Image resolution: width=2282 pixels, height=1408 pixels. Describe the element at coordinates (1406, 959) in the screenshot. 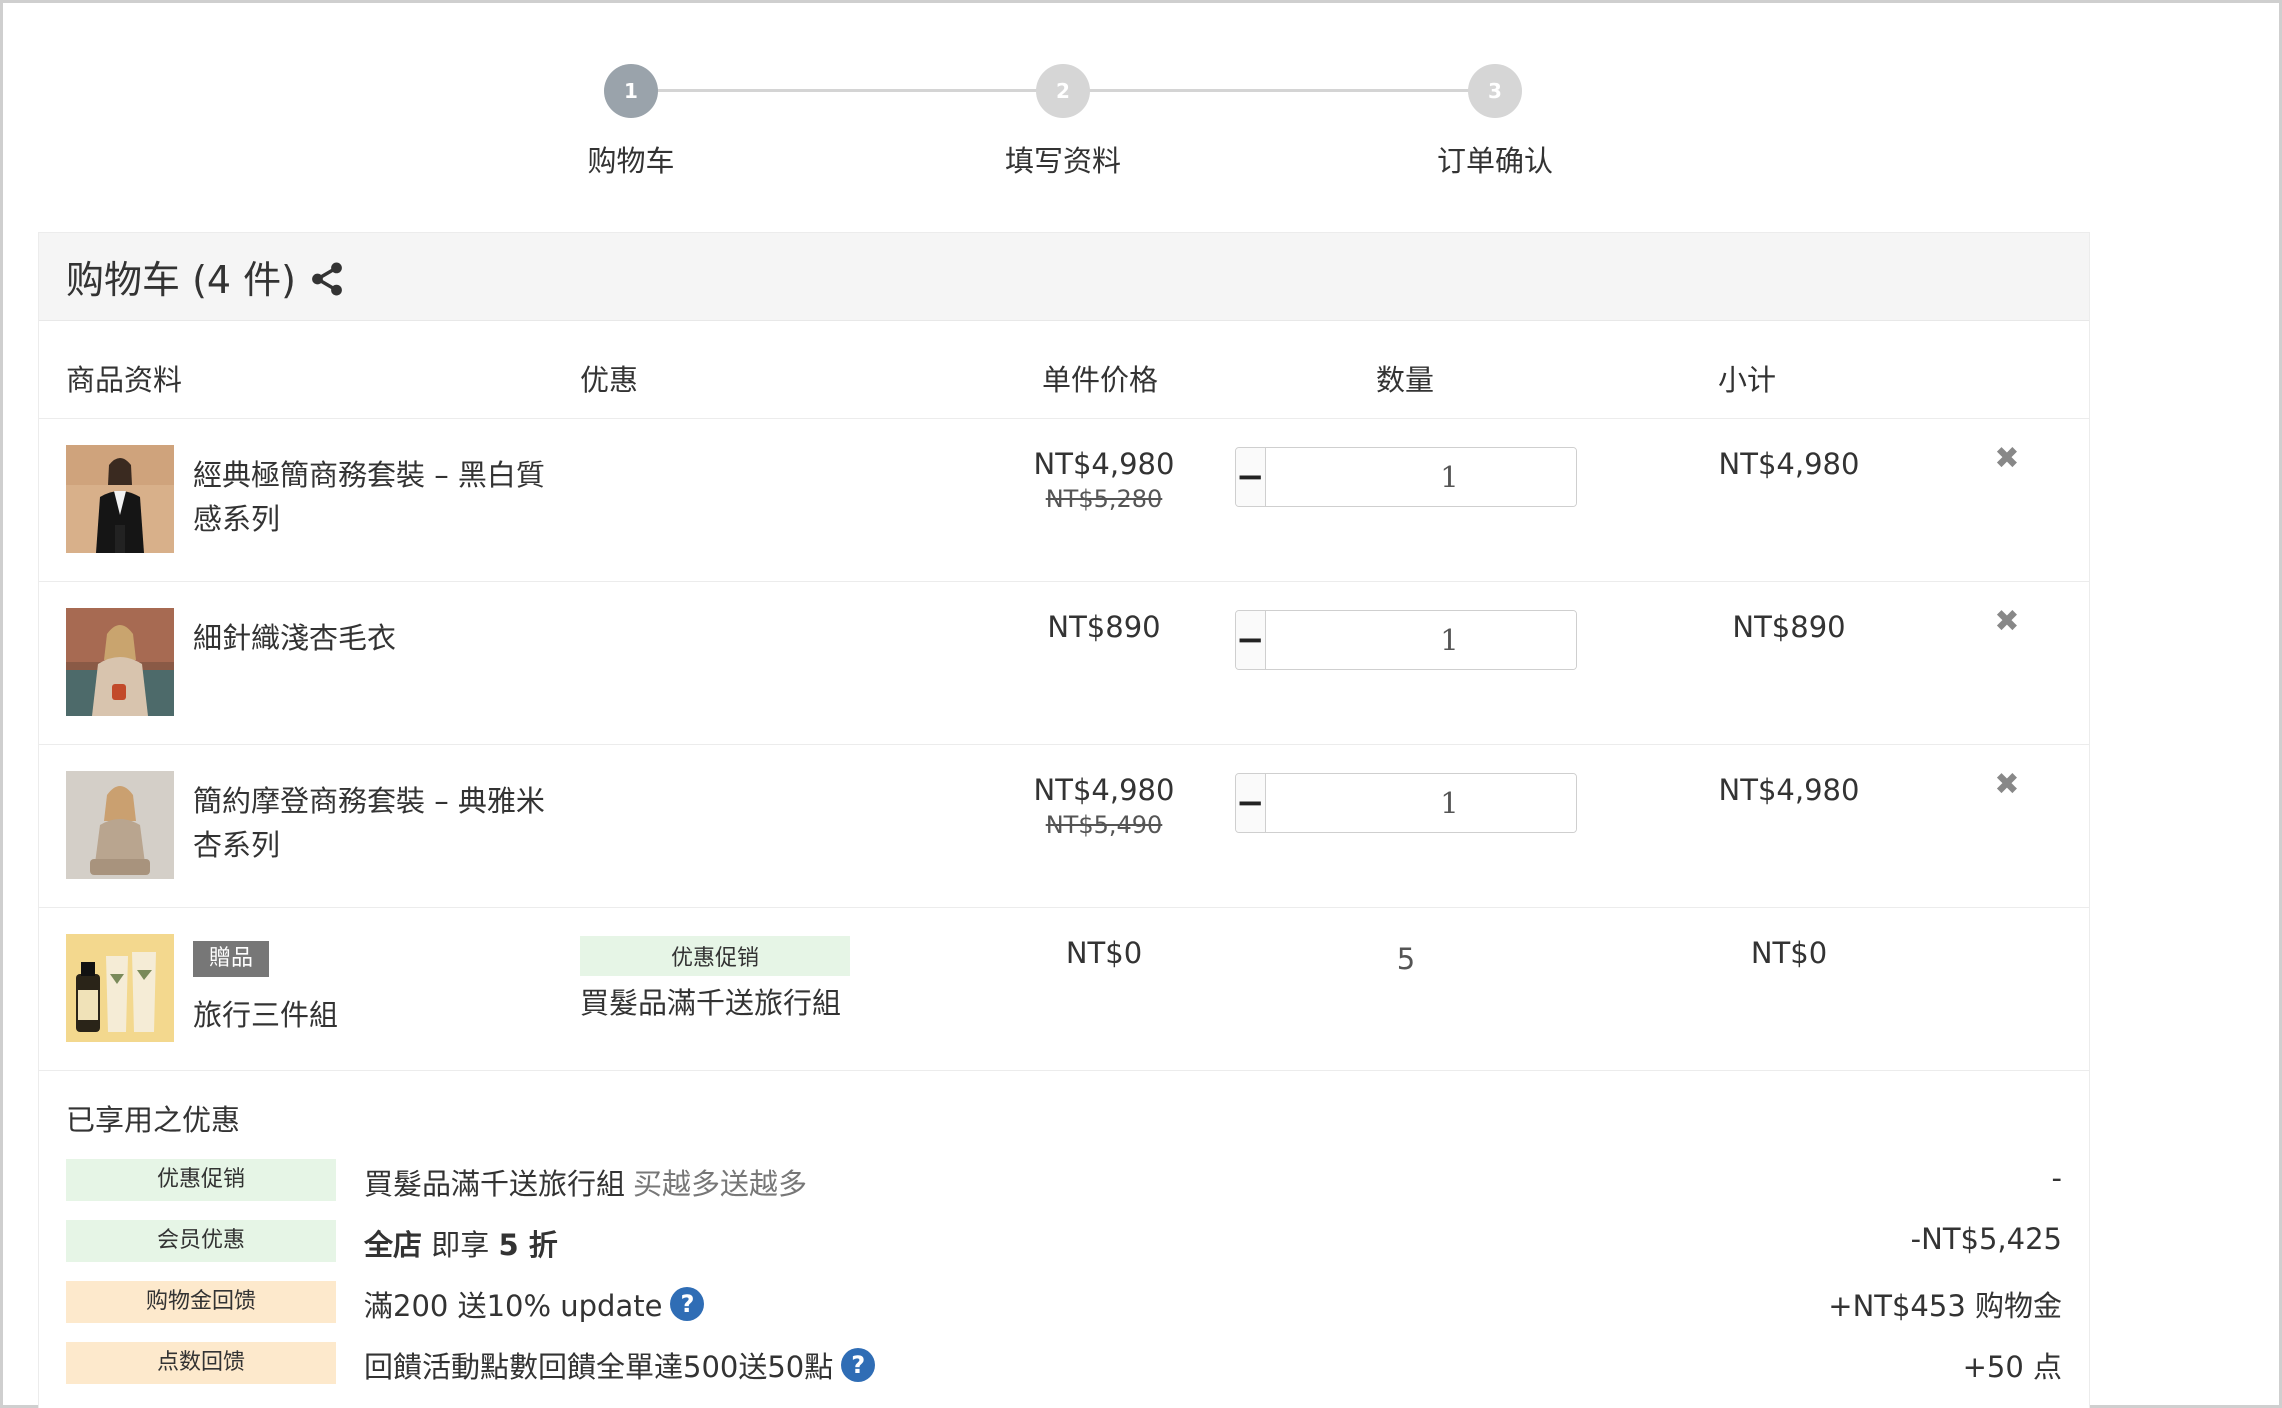

I see `gift-quantity: 5` at that location.